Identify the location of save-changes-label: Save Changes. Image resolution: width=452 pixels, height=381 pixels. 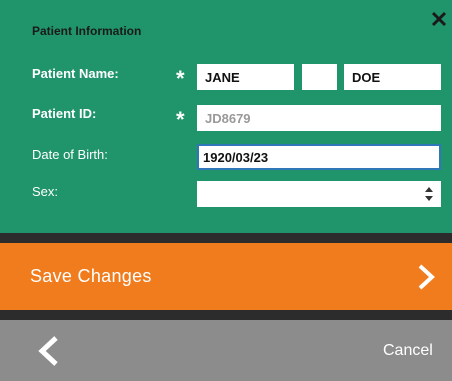
(91, 276).